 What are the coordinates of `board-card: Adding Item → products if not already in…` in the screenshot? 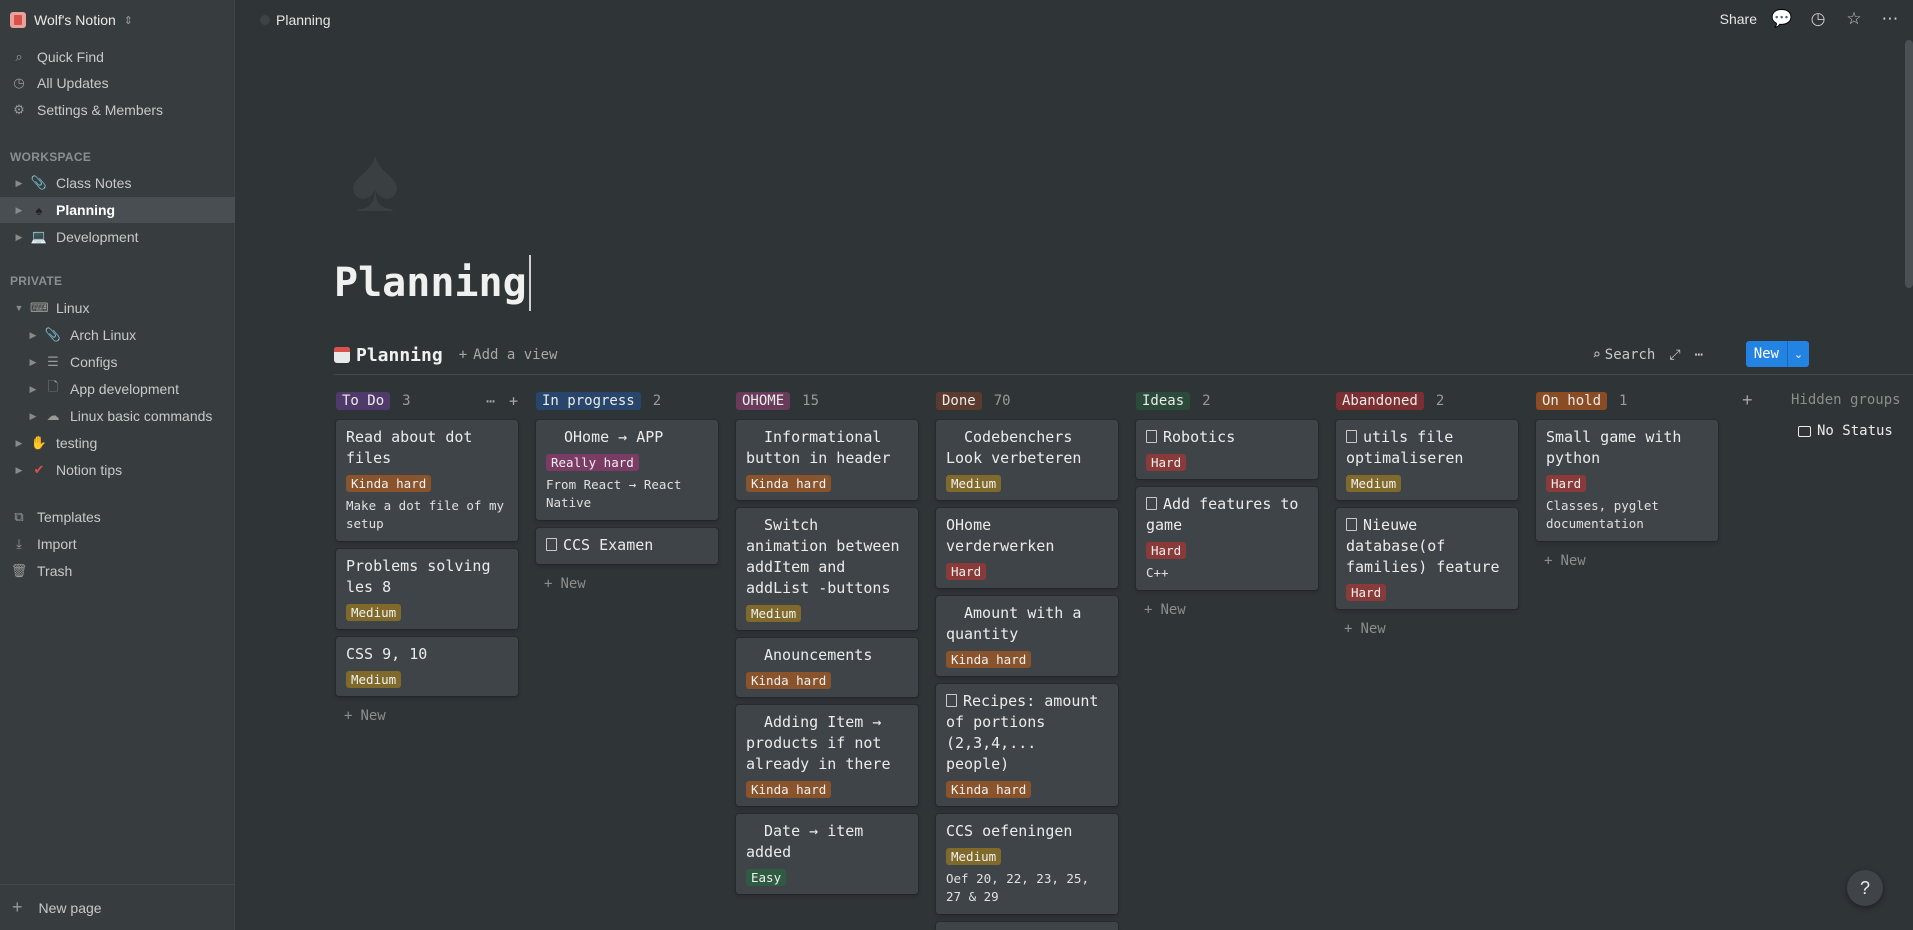 It's located at (827, 755).